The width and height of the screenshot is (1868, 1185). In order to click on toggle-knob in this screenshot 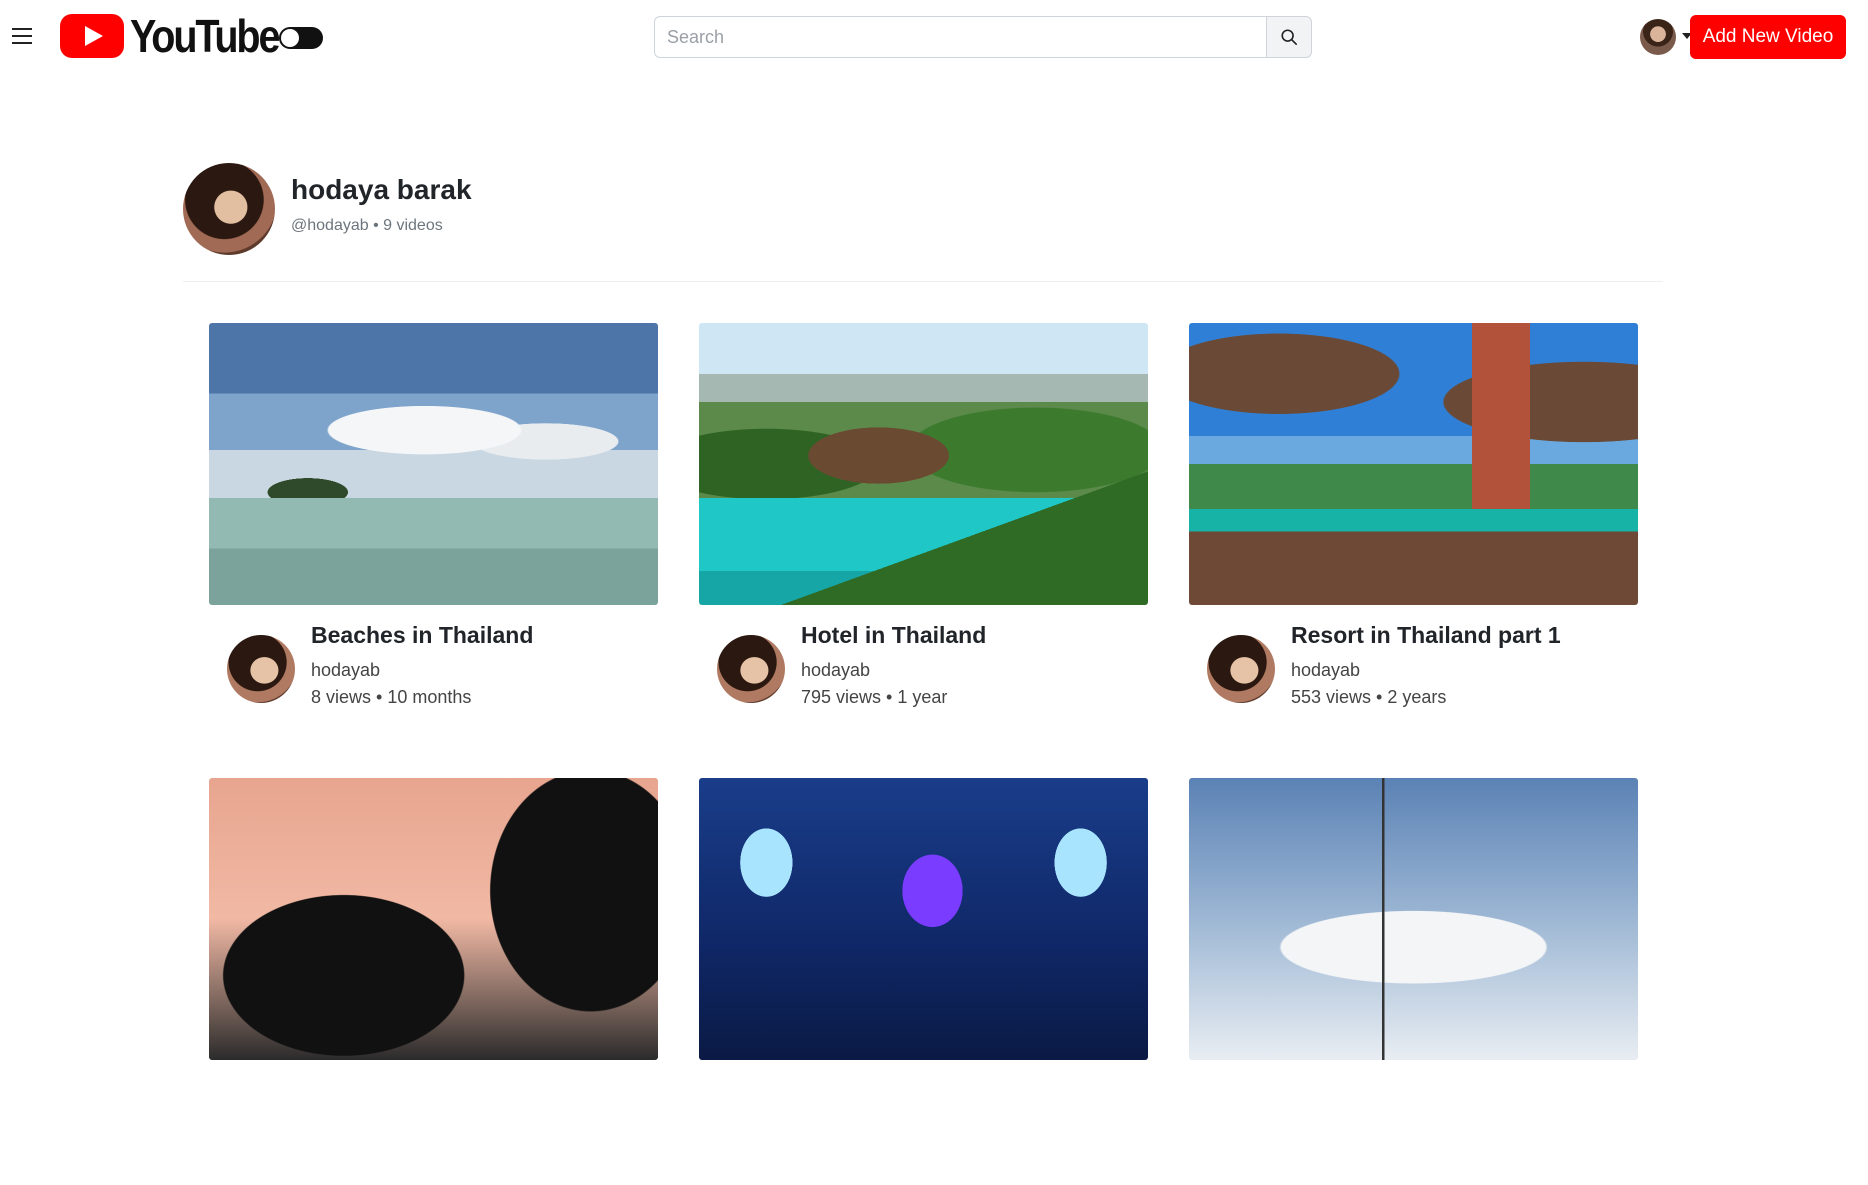, I will do `click(290, 38)`.